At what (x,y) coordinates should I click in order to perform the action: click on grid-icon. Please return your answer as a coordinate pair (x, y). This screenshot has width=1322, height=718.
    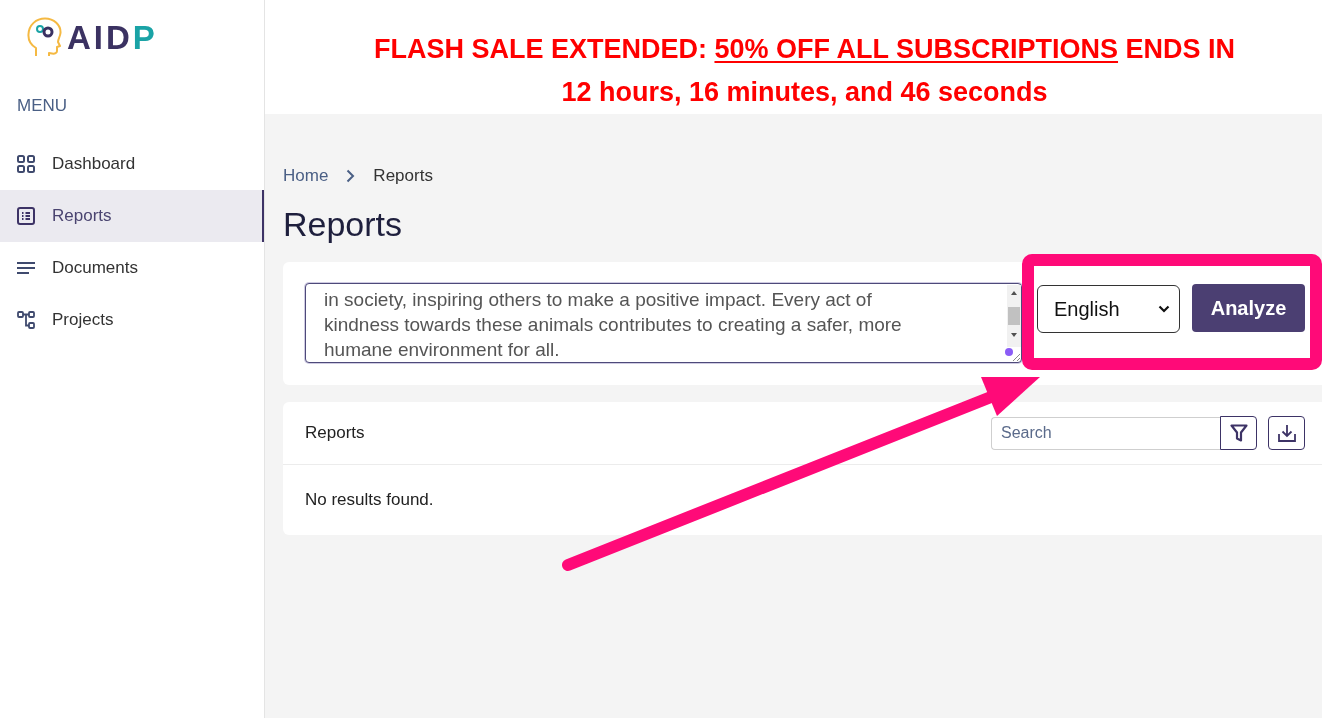
    Looking at the image, I should click on (26, 164).